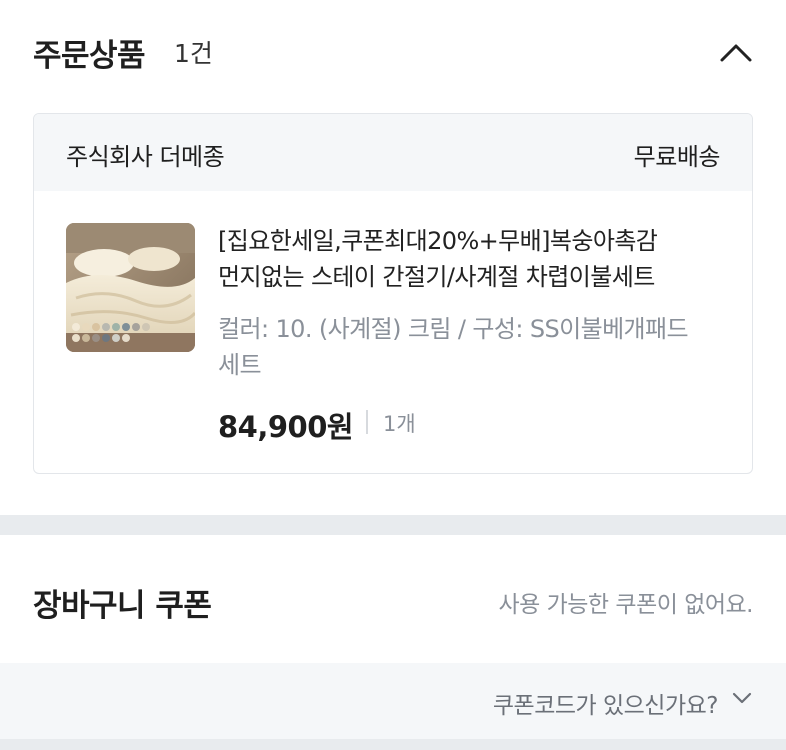  Describe the element at coordinates (742, 698) in the screenshot. I see `chevron-down-icon` at that location.